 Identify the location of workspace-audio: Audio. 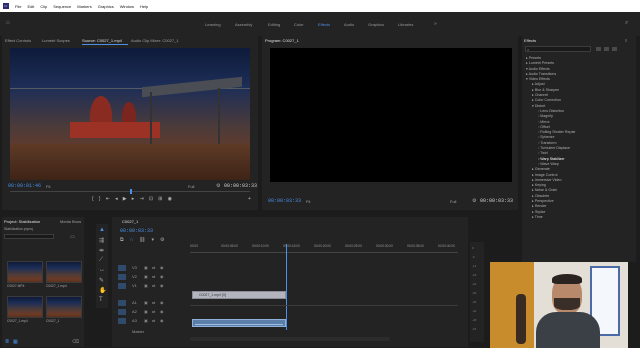
(349, 24).